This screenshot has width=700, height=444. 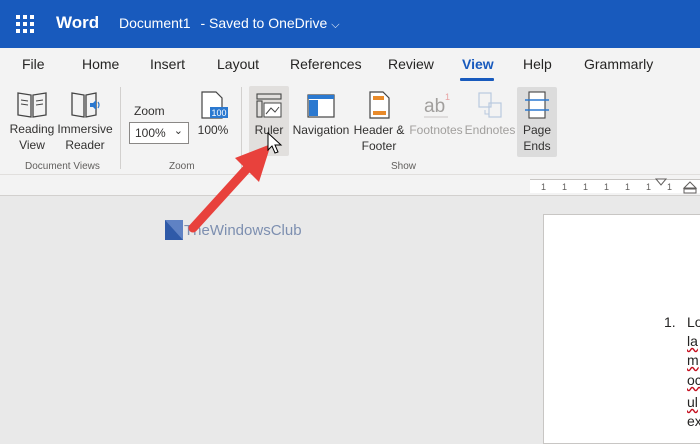 What do you see at coordinates (537, 138) in the screenshot?
I see `page-ends-label: Page Ends` at bounding box center [537, 138].